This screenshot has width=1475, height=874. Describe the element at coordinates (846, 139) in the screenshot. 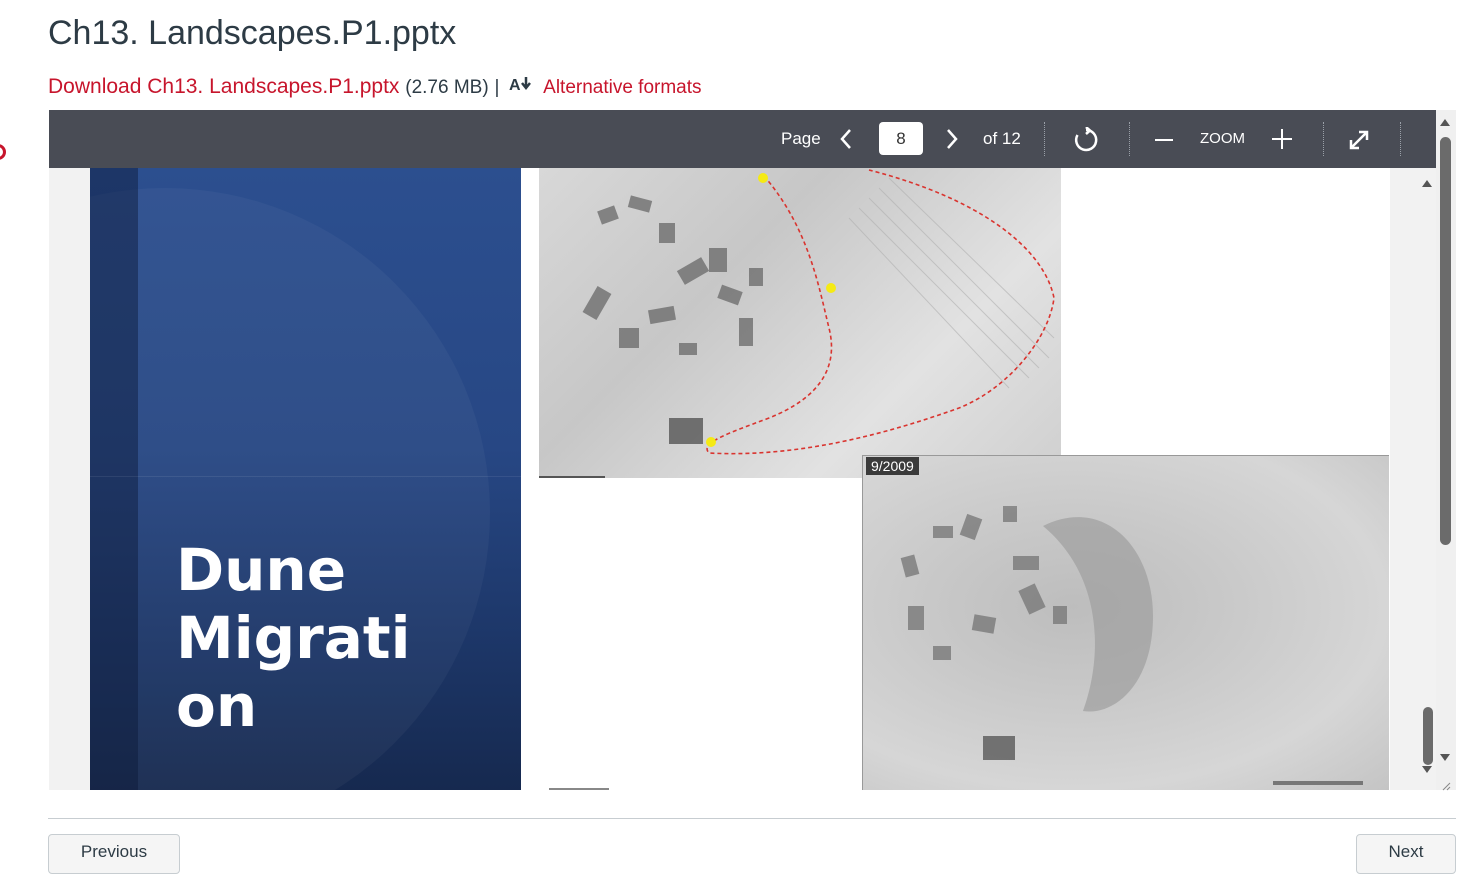

I see `chevron-left-icon` at that location.